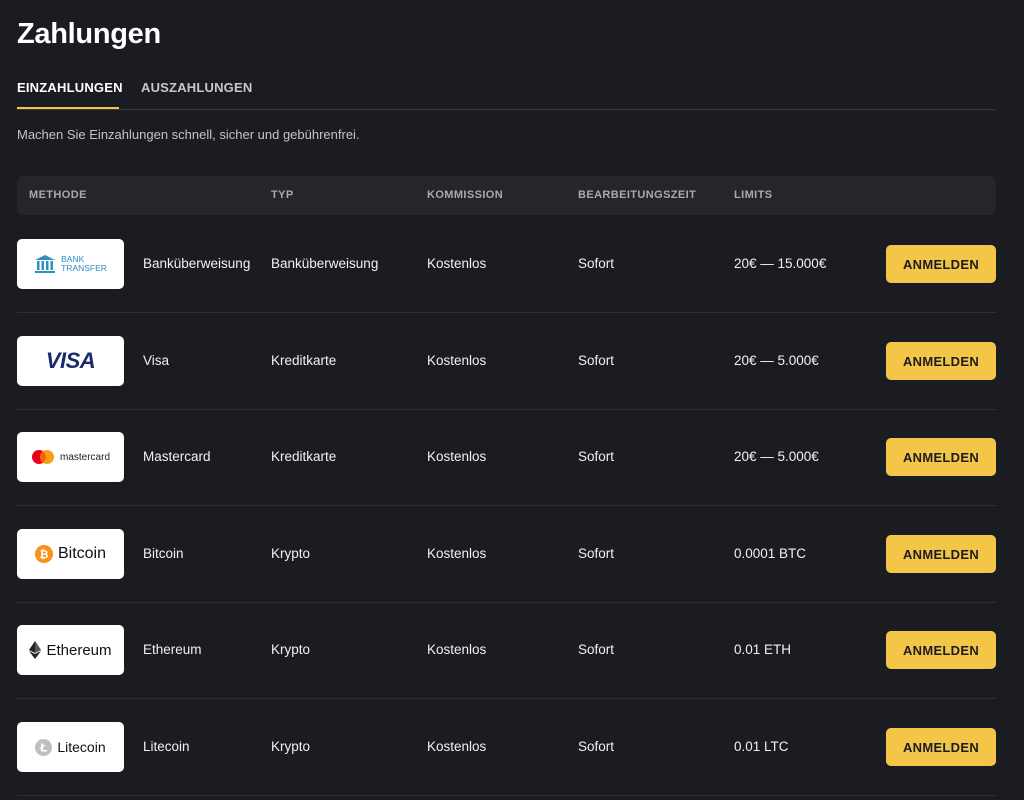 The height and width of the screenshot is (800, 1024). I want to click on visa-icon: VISA, so click(70, 360).